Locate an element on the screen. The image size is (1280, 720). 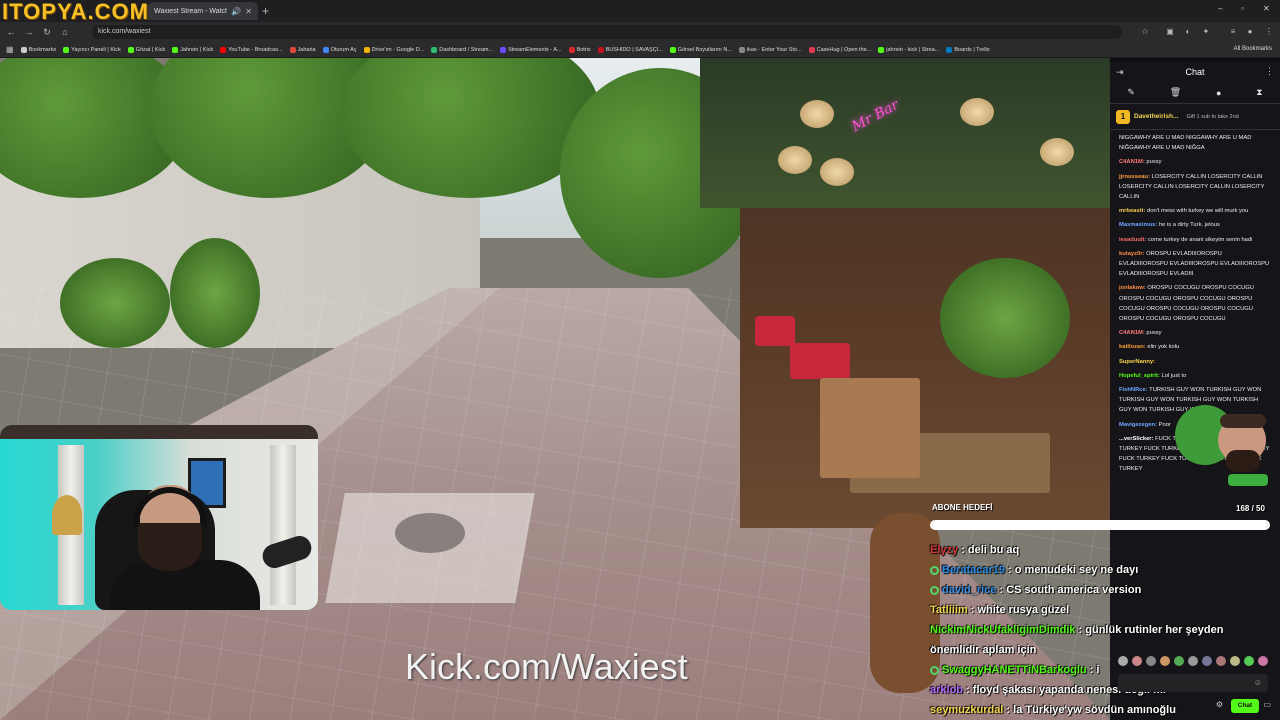
menu-icon: ≡ is located at coordinates (1233, 32).